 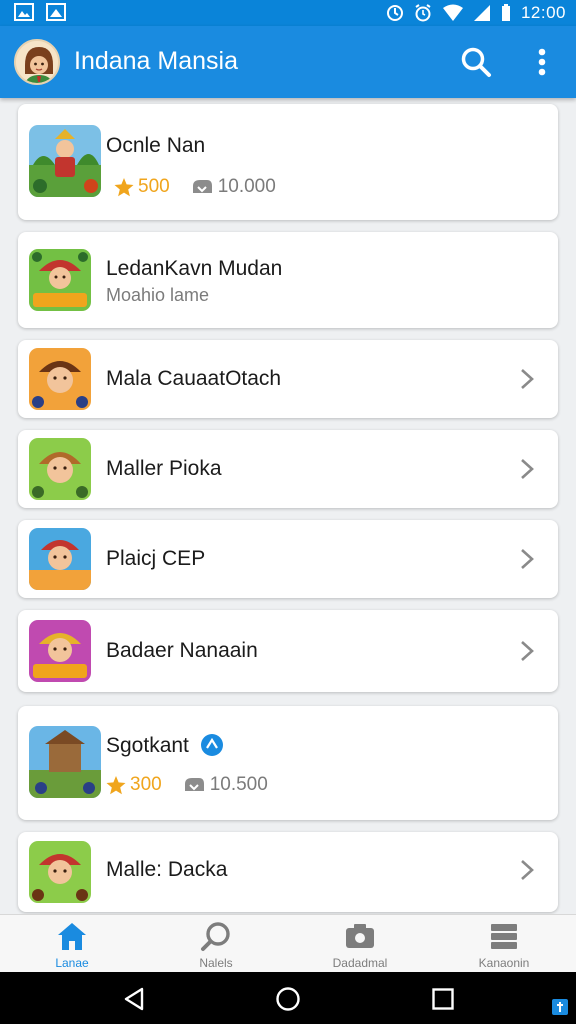 I want to click on accessibility-icon, so click(x=560, y=1007).